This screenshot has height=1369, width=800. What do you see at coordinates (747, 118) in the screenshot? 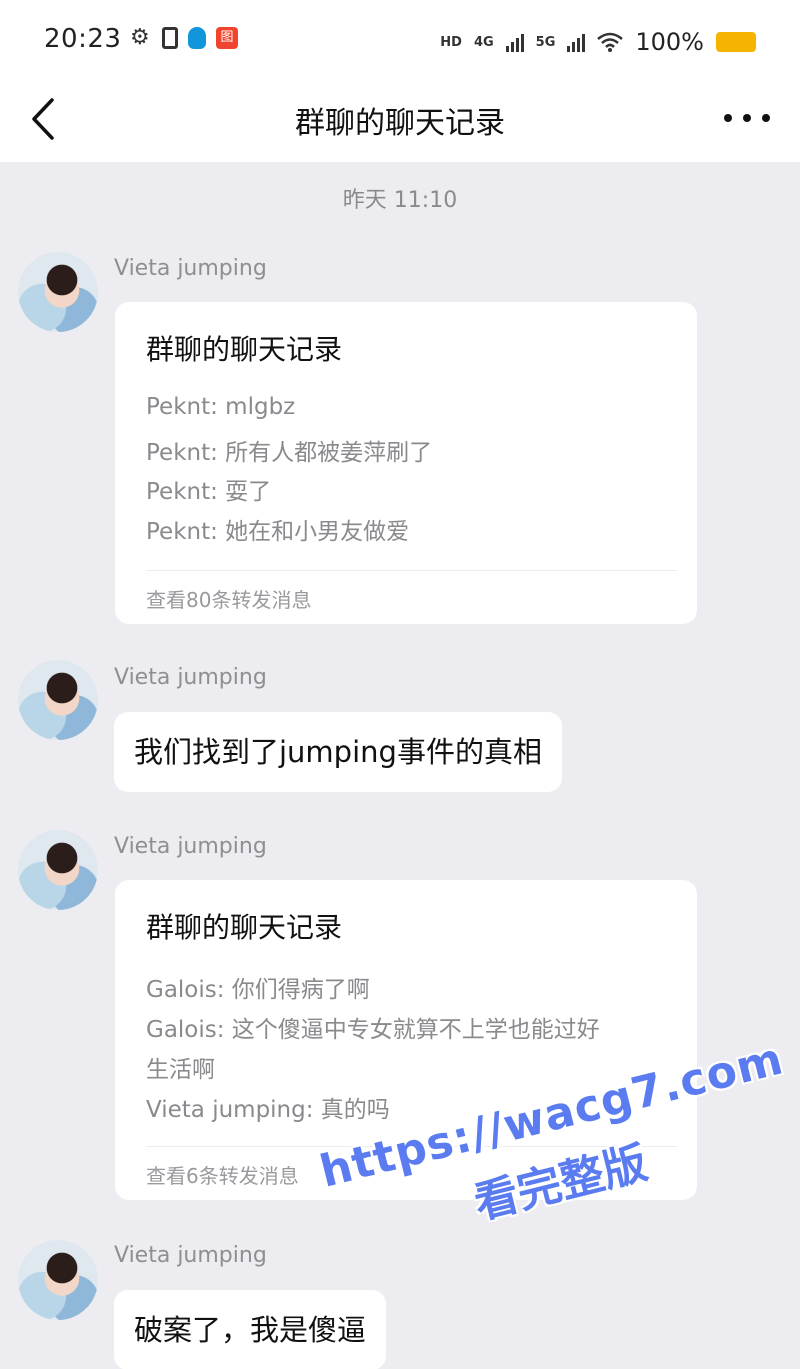
I see `more-button` at bounding box center [747, 118].